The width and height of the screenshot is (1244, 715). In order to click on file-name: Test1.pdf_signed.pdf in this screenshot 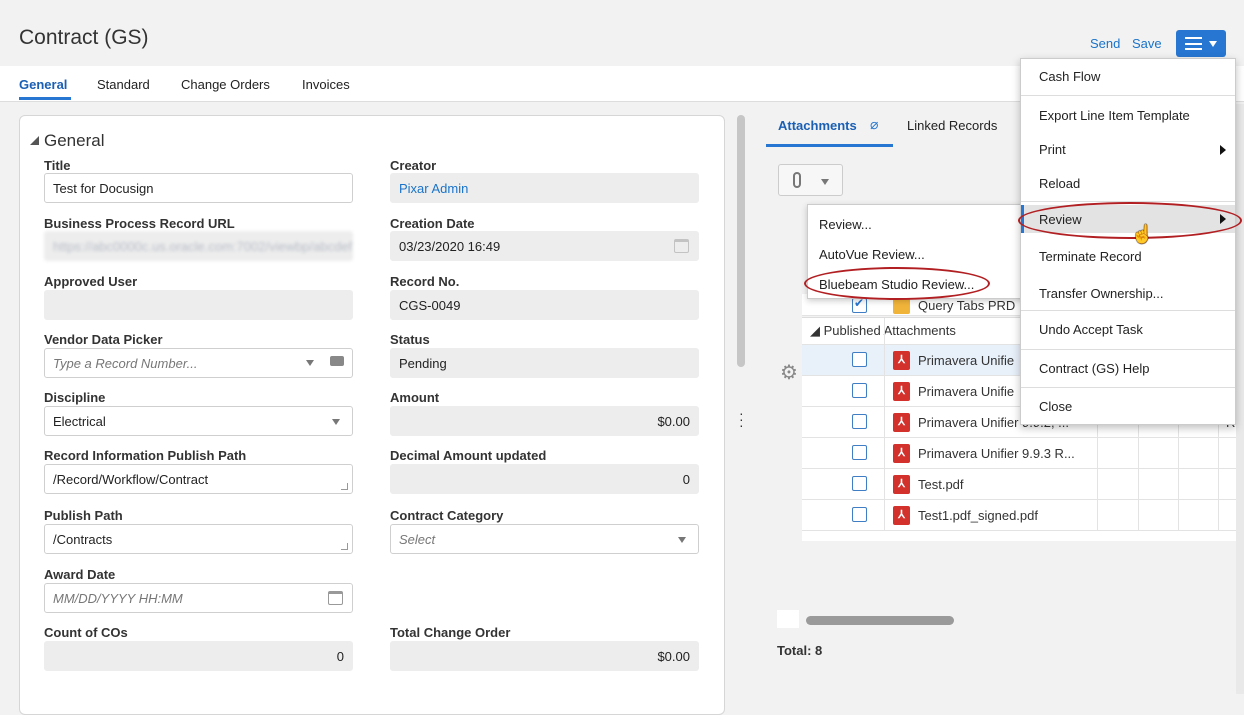, I will do `click(978, 515)`.